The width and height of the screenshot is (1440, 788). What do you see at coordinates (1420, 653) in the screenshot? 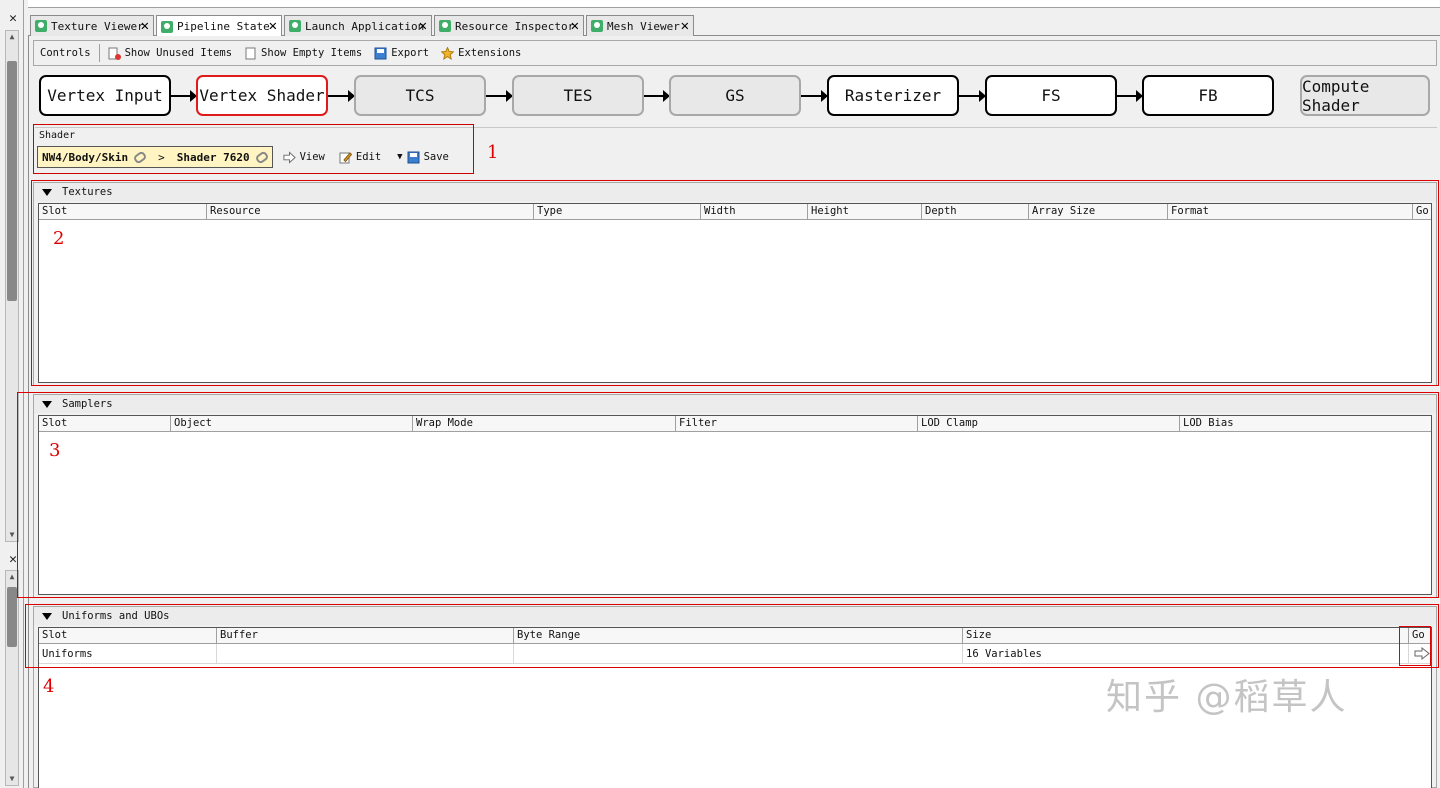
I see `go-button` at bounding box center [1420, 653].